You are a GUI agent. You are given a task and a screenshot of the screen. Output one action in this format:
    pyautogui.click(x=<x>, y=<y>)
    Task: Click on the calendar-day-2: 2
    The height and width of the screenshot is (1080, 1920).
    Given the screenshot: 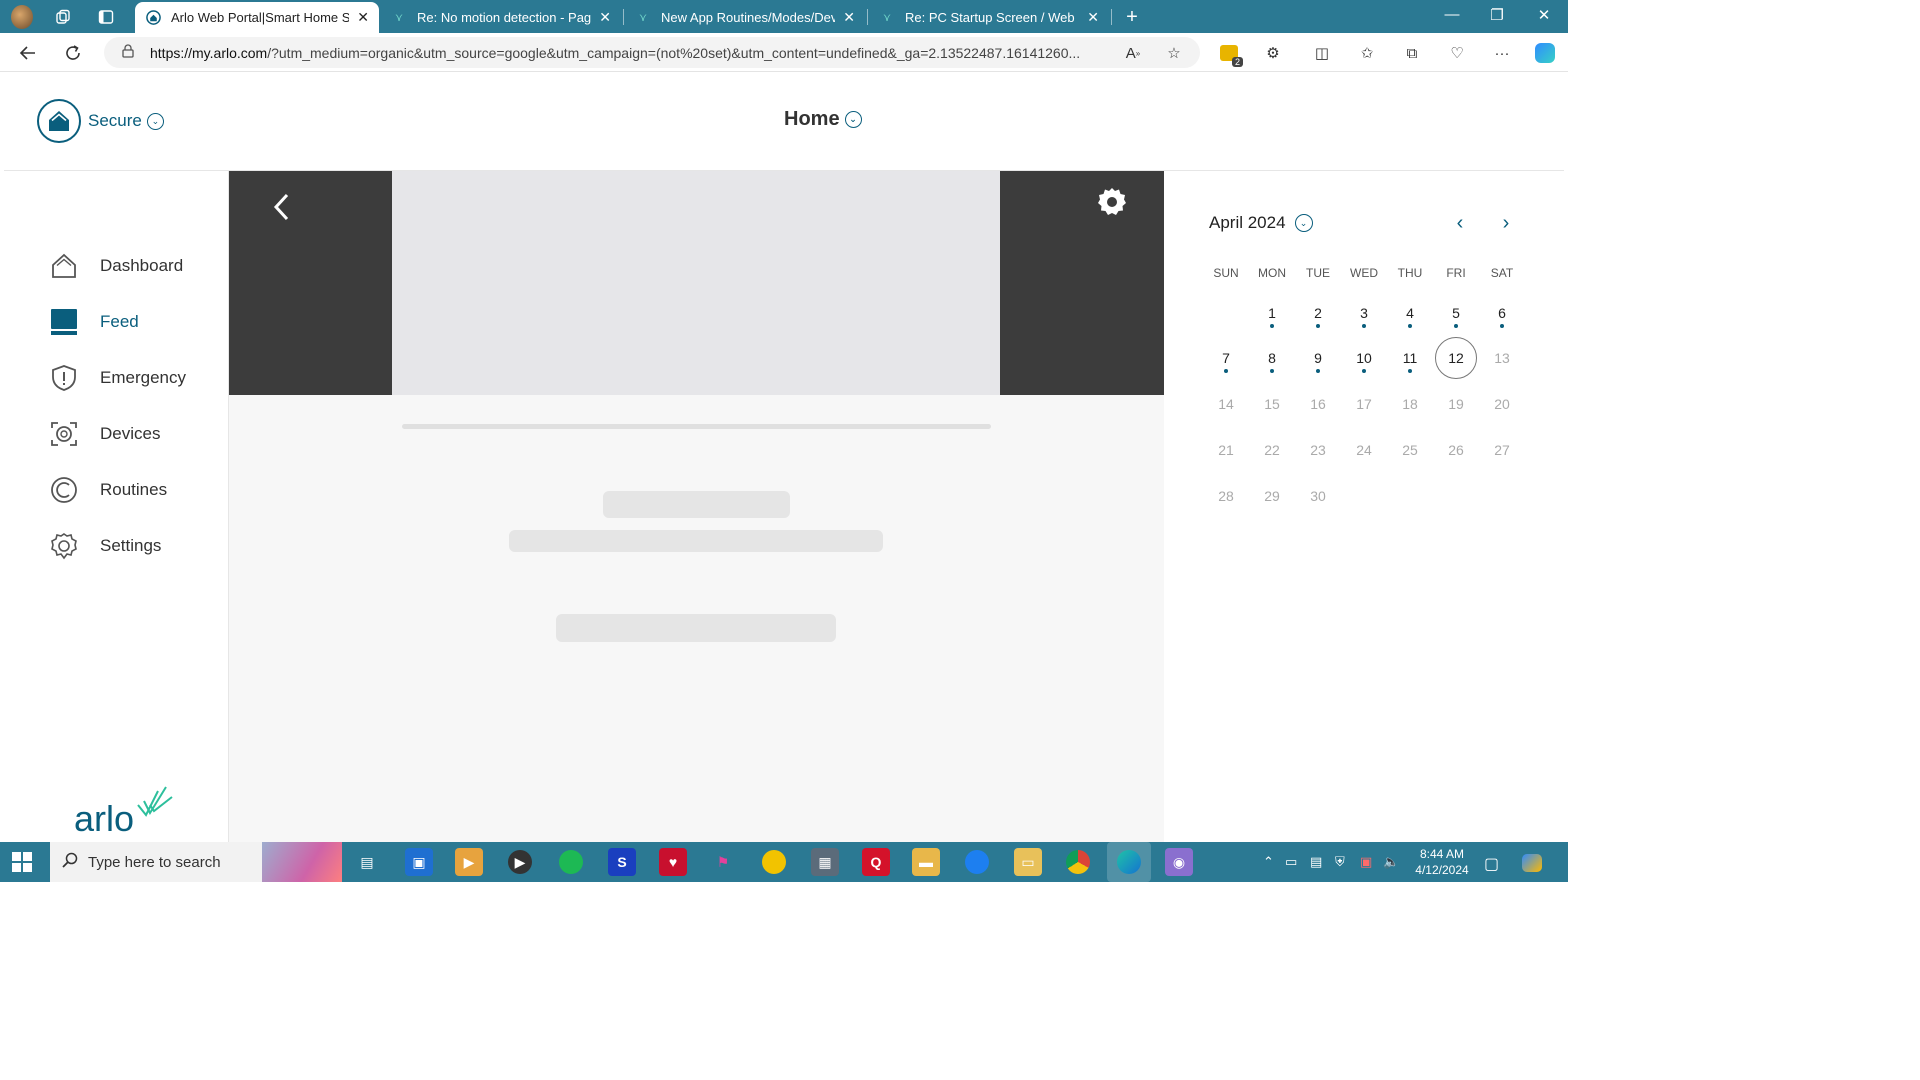 What is the action you would take?
    pyautogui.click(x=1318, y=313)
    